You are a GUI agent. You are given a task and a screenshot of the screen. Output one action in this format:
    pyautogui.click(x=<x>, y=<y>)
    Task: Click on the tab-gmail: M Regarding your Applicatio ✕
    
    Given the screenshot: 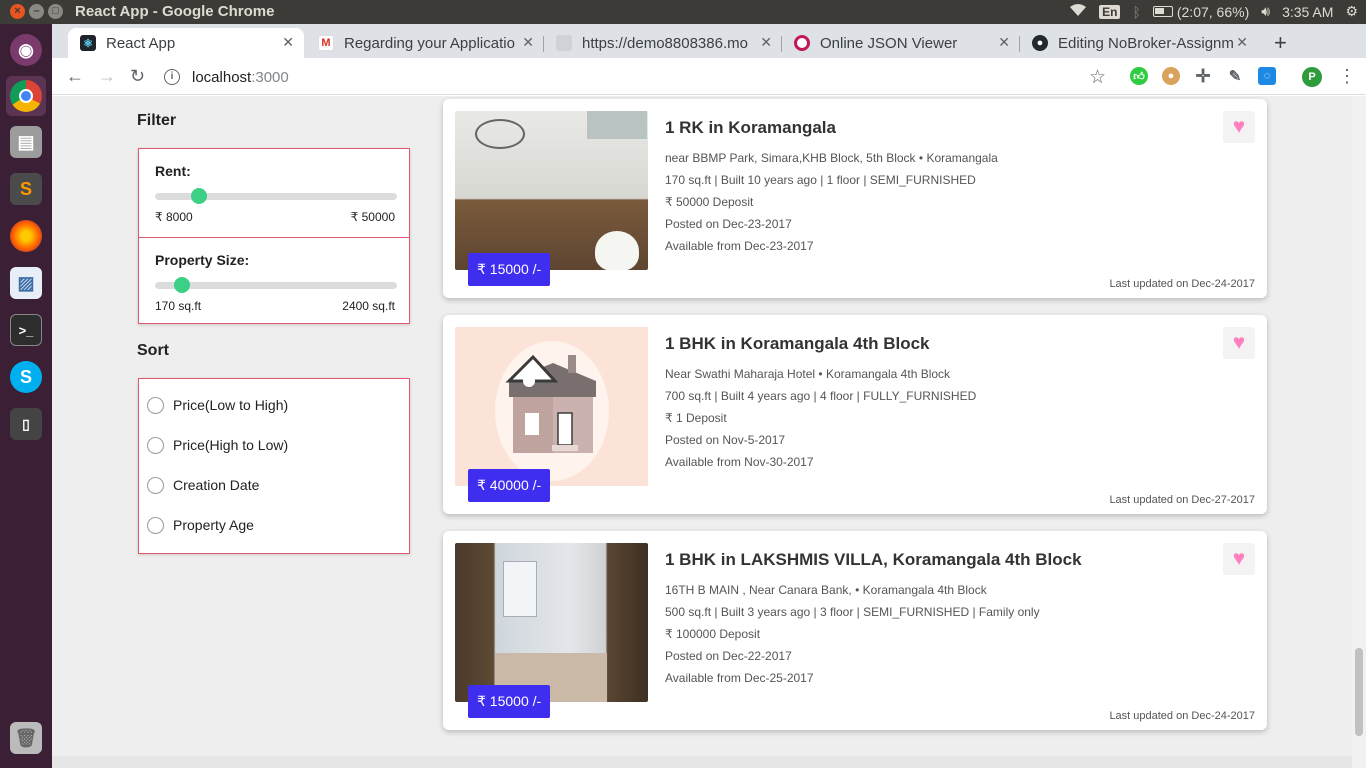 What is the action you would take?
    pyautogui.click(x=425, y=43)
    